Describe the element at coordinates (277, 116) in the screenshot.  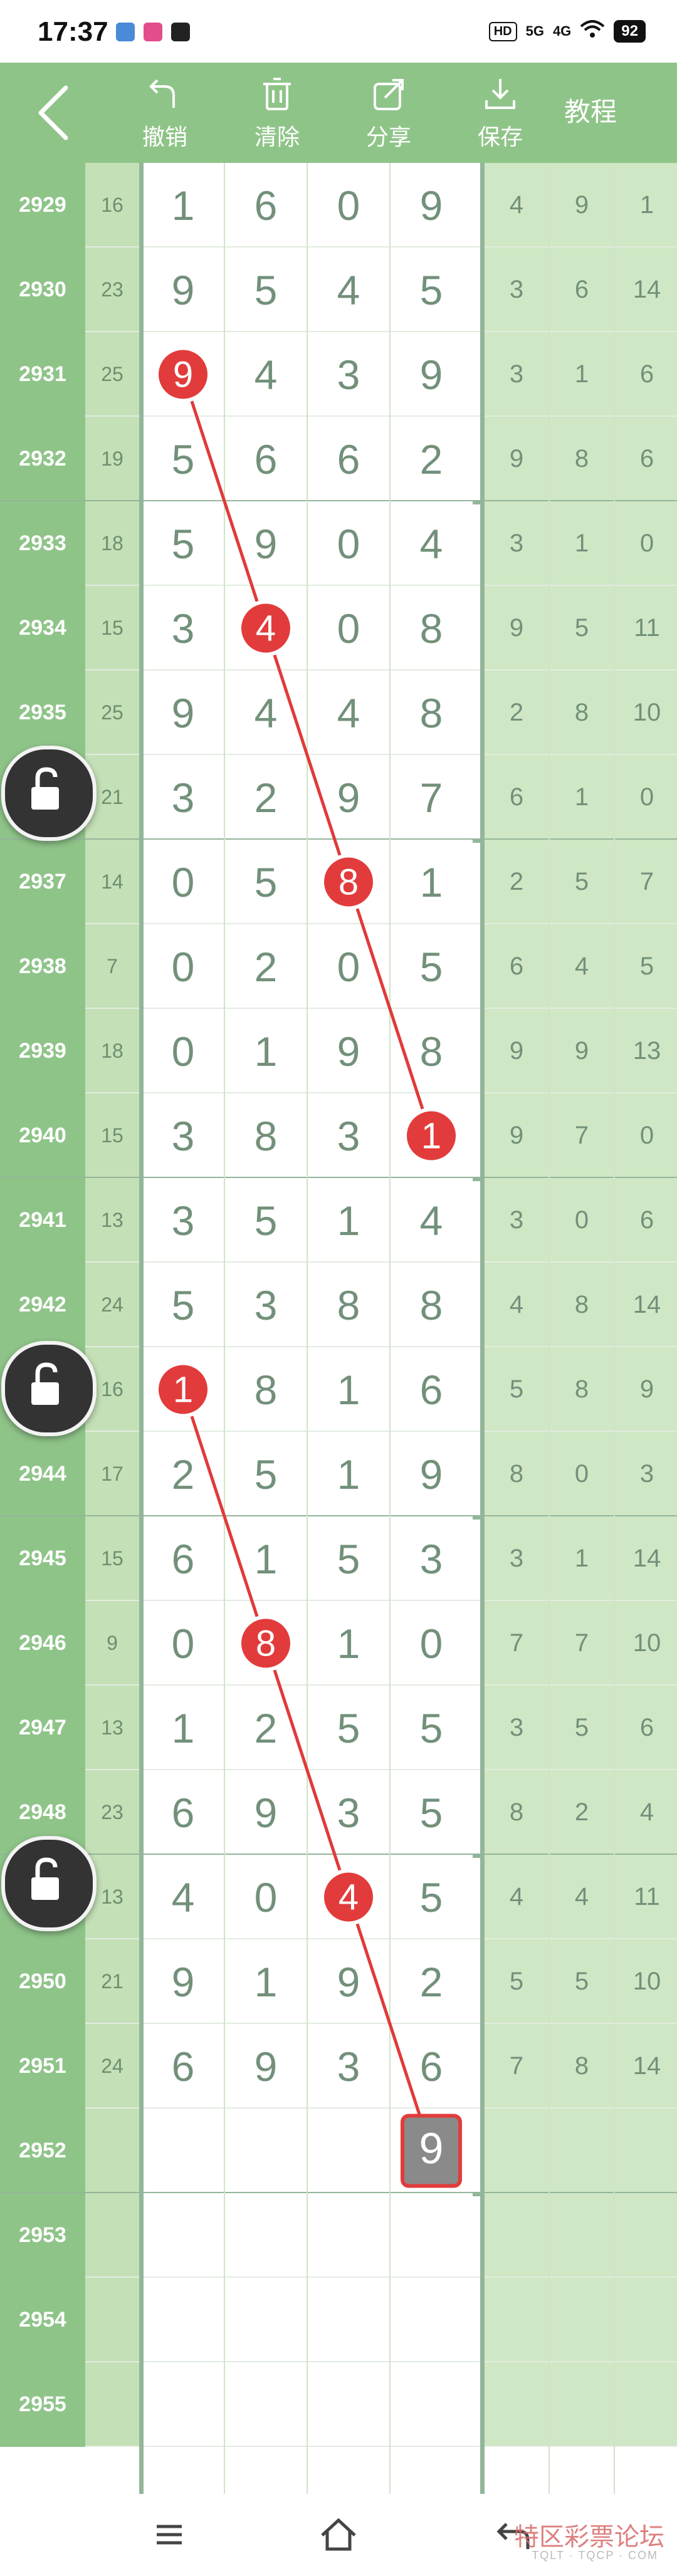
I see `clear-button: 清除` at that location.